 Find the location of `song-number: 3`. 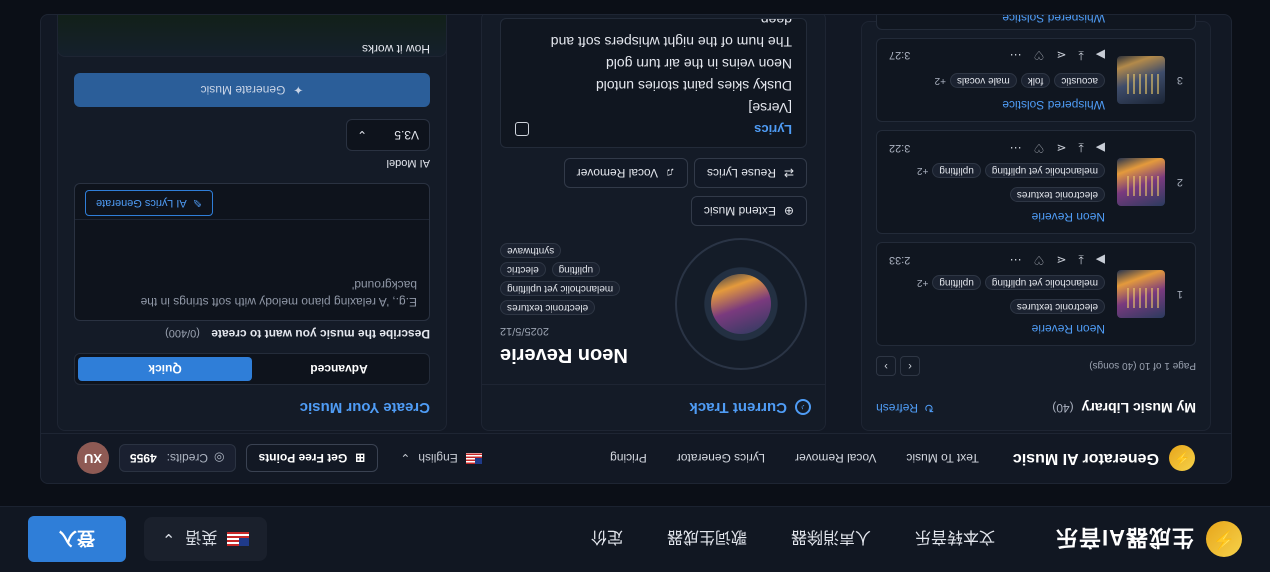

song-number: 3 is located at coordinates (1179, 80).